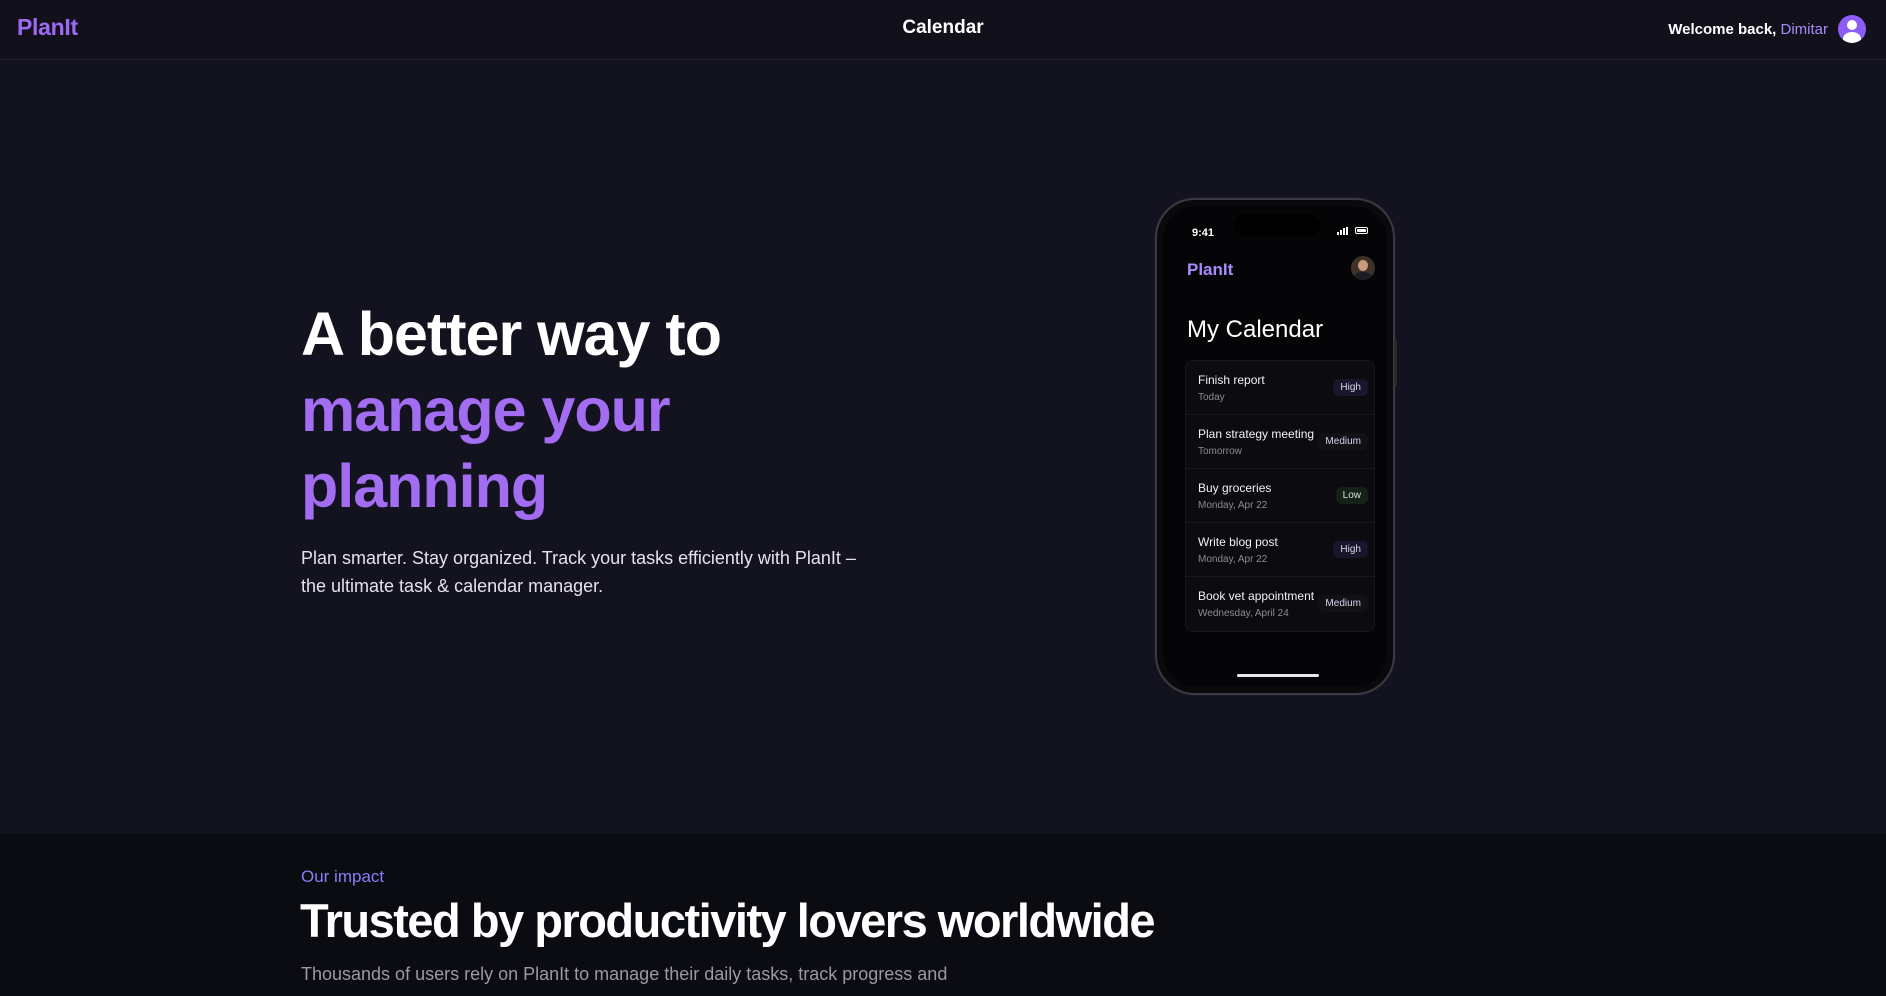 The width and height of the screenshot is (1886, 996). I want to click on priority-badge: Low, so click(1351, 495).